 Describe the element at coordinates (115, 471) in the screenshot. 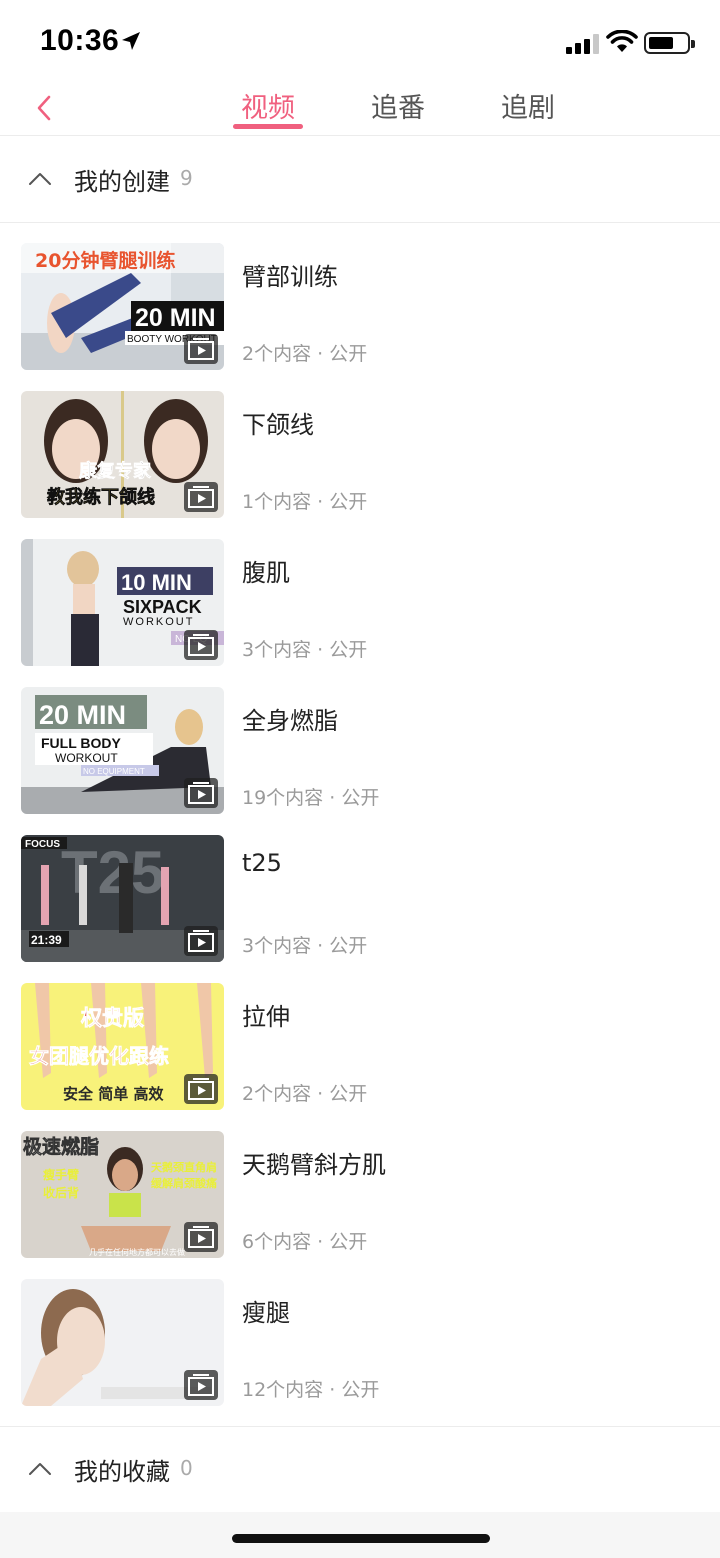

I see `svg-text: 康复专家` at that location.